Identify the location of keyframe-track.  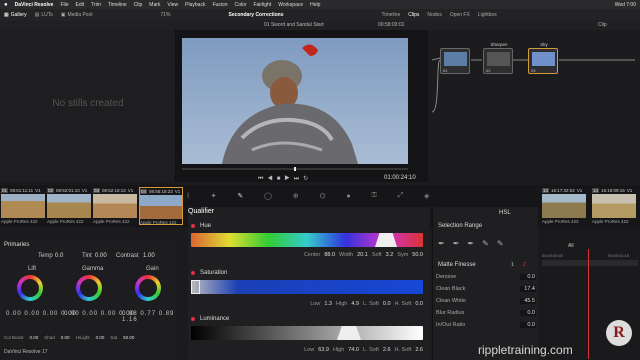
(590, 263).